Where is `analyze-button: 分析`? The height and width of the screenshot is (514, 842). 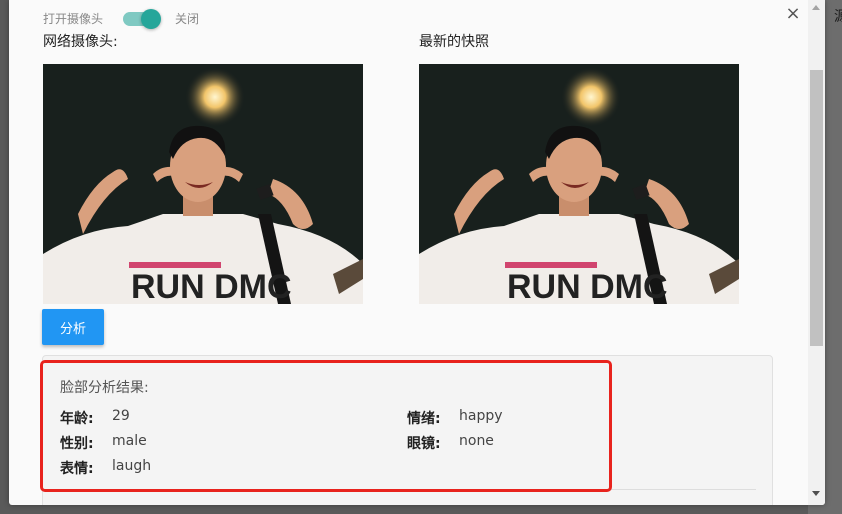
analyze-button: 分析 is located at coordinates (73, 327).